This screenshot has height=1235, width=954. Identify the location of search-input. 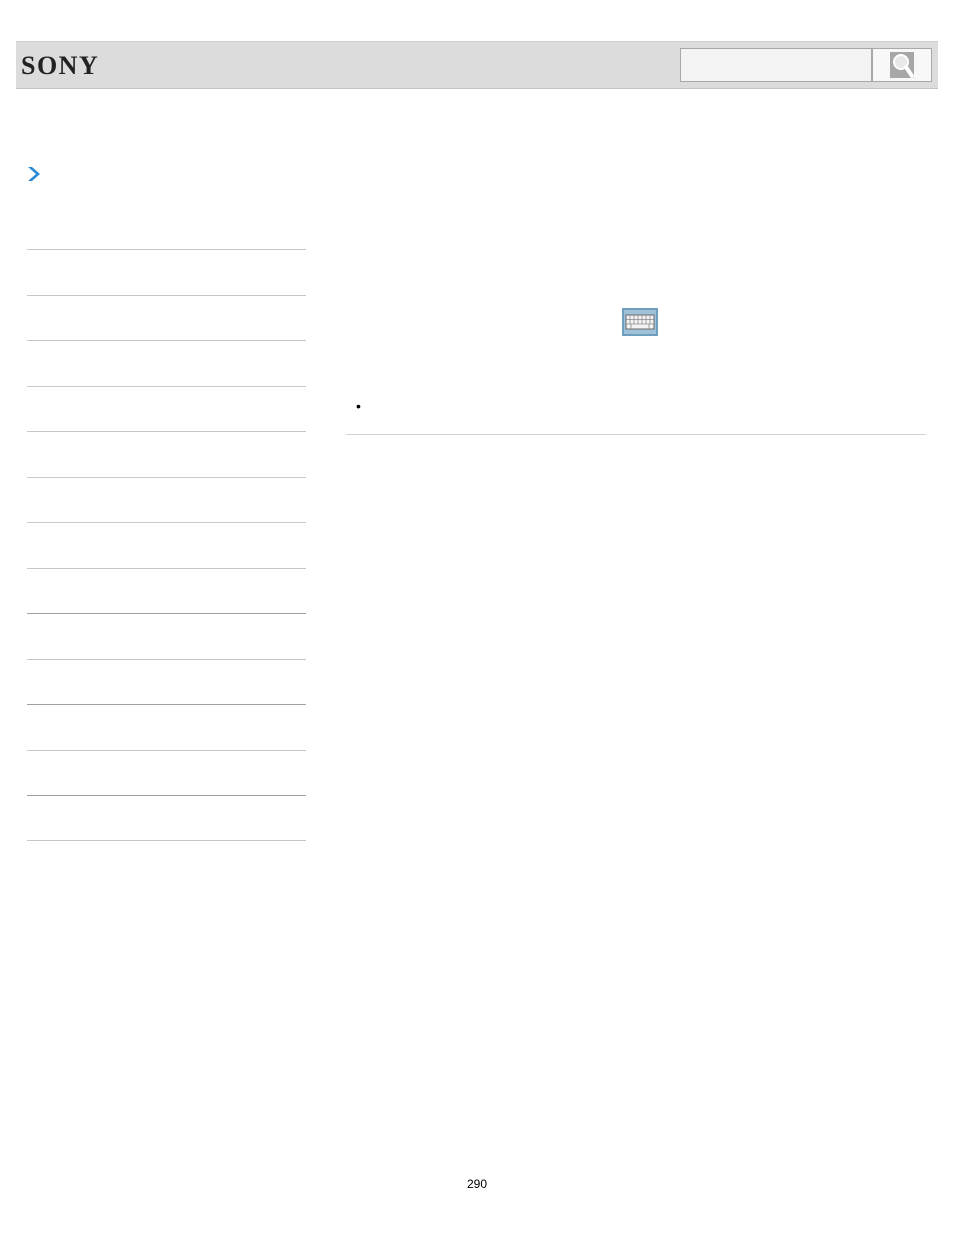
(776, 65).